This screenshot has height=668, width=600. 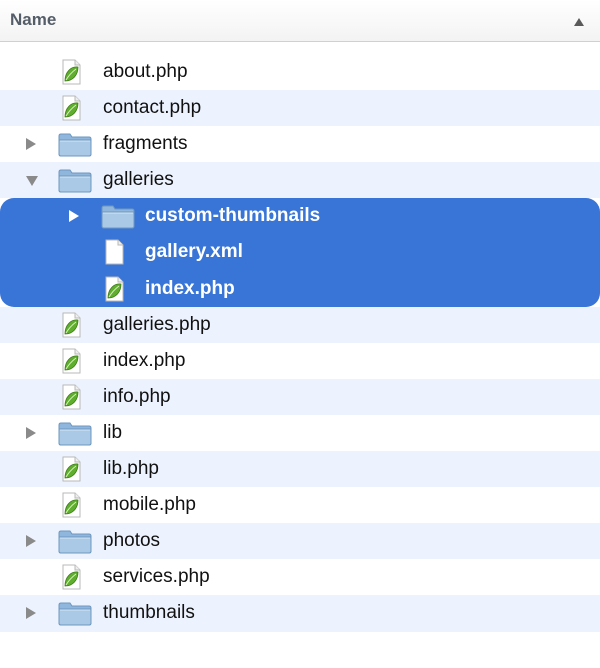 I want to click on file-name-label: photos, so click(x=132, y=541).